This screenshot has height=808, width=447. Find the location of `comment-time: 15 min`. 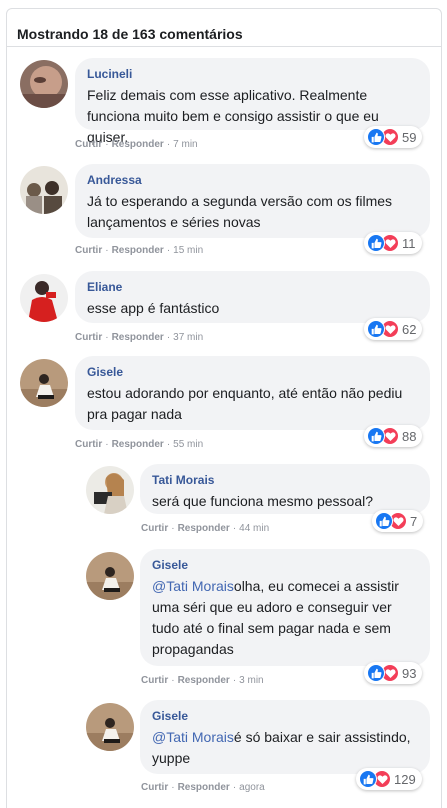

comment-time: 15 min is located at coordinates (188, 250).